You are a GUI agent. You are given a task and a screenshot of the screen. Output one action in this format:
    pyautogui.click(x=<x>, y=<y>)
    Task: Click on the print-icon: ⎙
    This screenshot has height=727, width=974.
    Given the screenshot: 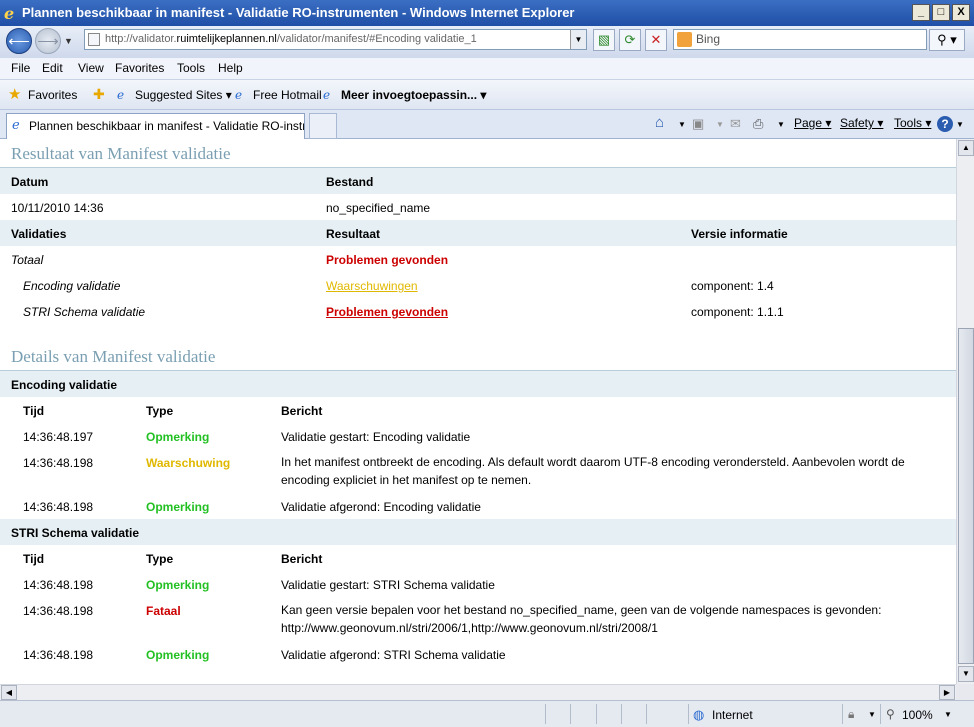 What is the action you would take?
    pyautogui.click(x=758, y=124)
    